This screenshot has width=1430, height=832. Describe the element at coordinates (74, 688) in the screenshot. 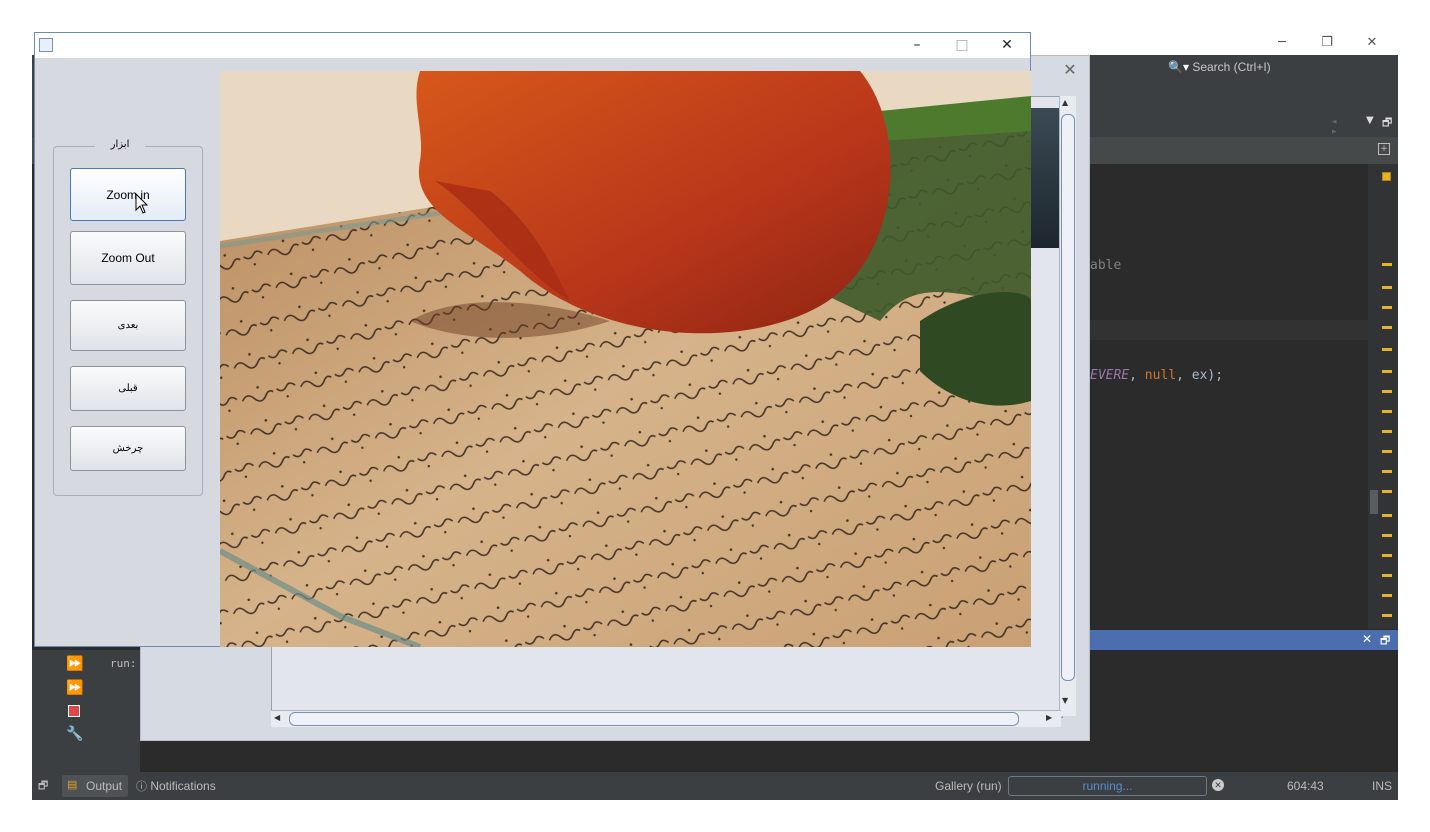

I see `rerun-with-options-icon: ⏩` at that location.